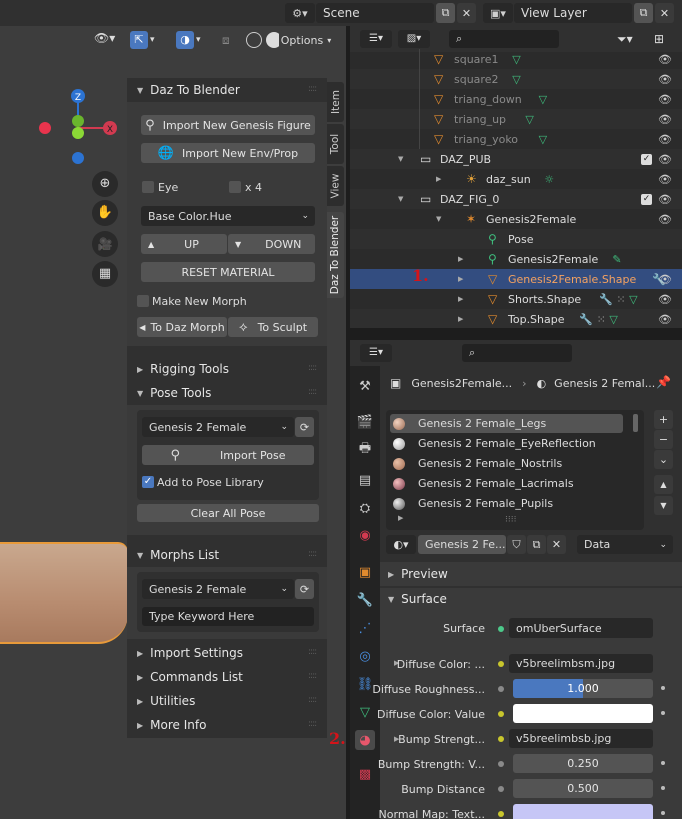 Image resolution: width=682 pixels, height=819 pixels. Describe the element at coordinates (528, 574) in the screenshot. I see `preview-header: ▶ Preview` at that location.